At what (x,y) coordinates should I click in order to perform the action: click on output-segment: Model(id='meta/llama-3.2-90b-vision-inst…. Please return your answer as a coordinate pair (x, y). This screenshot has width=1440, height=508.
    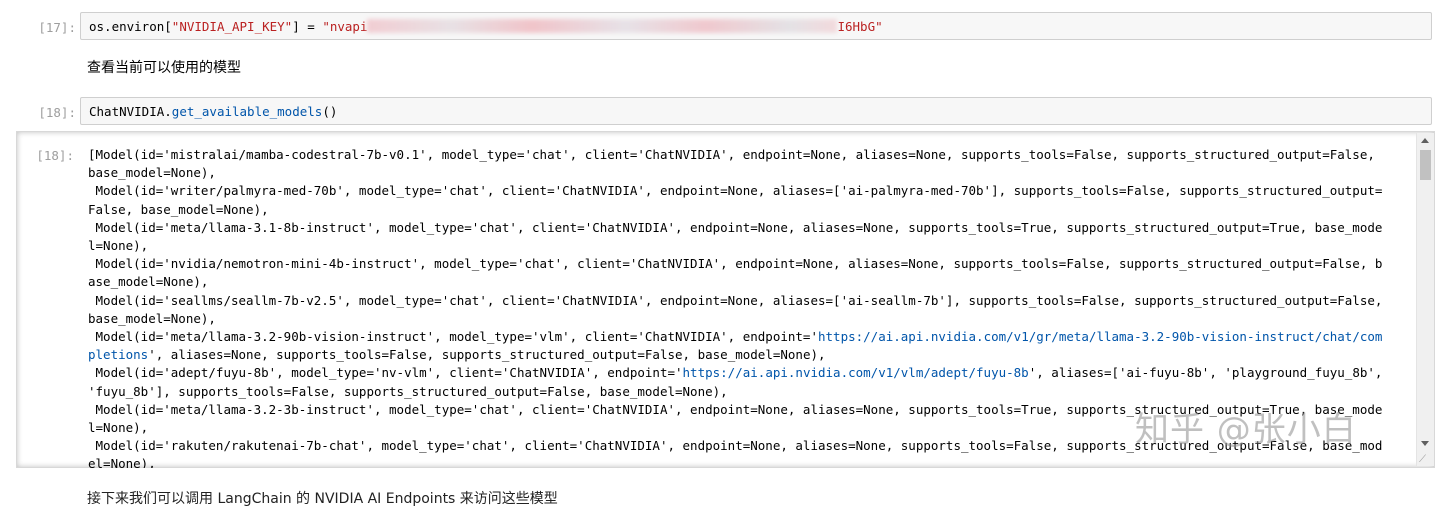
    Looking at the image, I should click on (453, 337).